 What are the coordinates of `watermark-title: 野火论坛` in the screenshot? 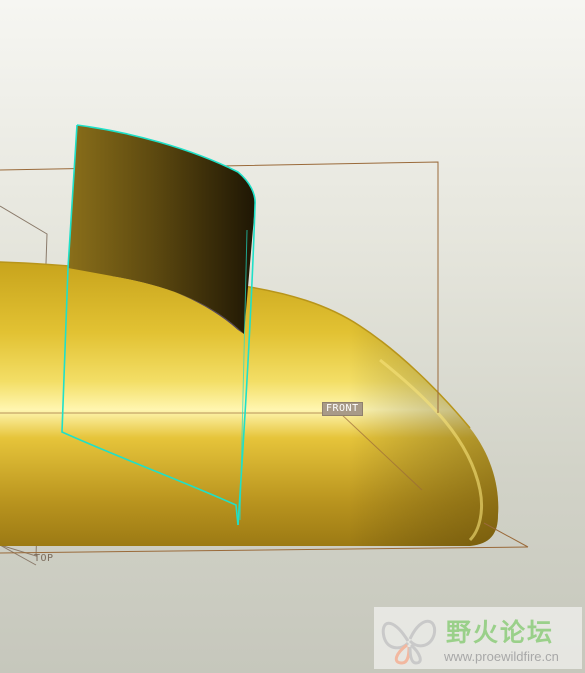 It's located at (500, 632).